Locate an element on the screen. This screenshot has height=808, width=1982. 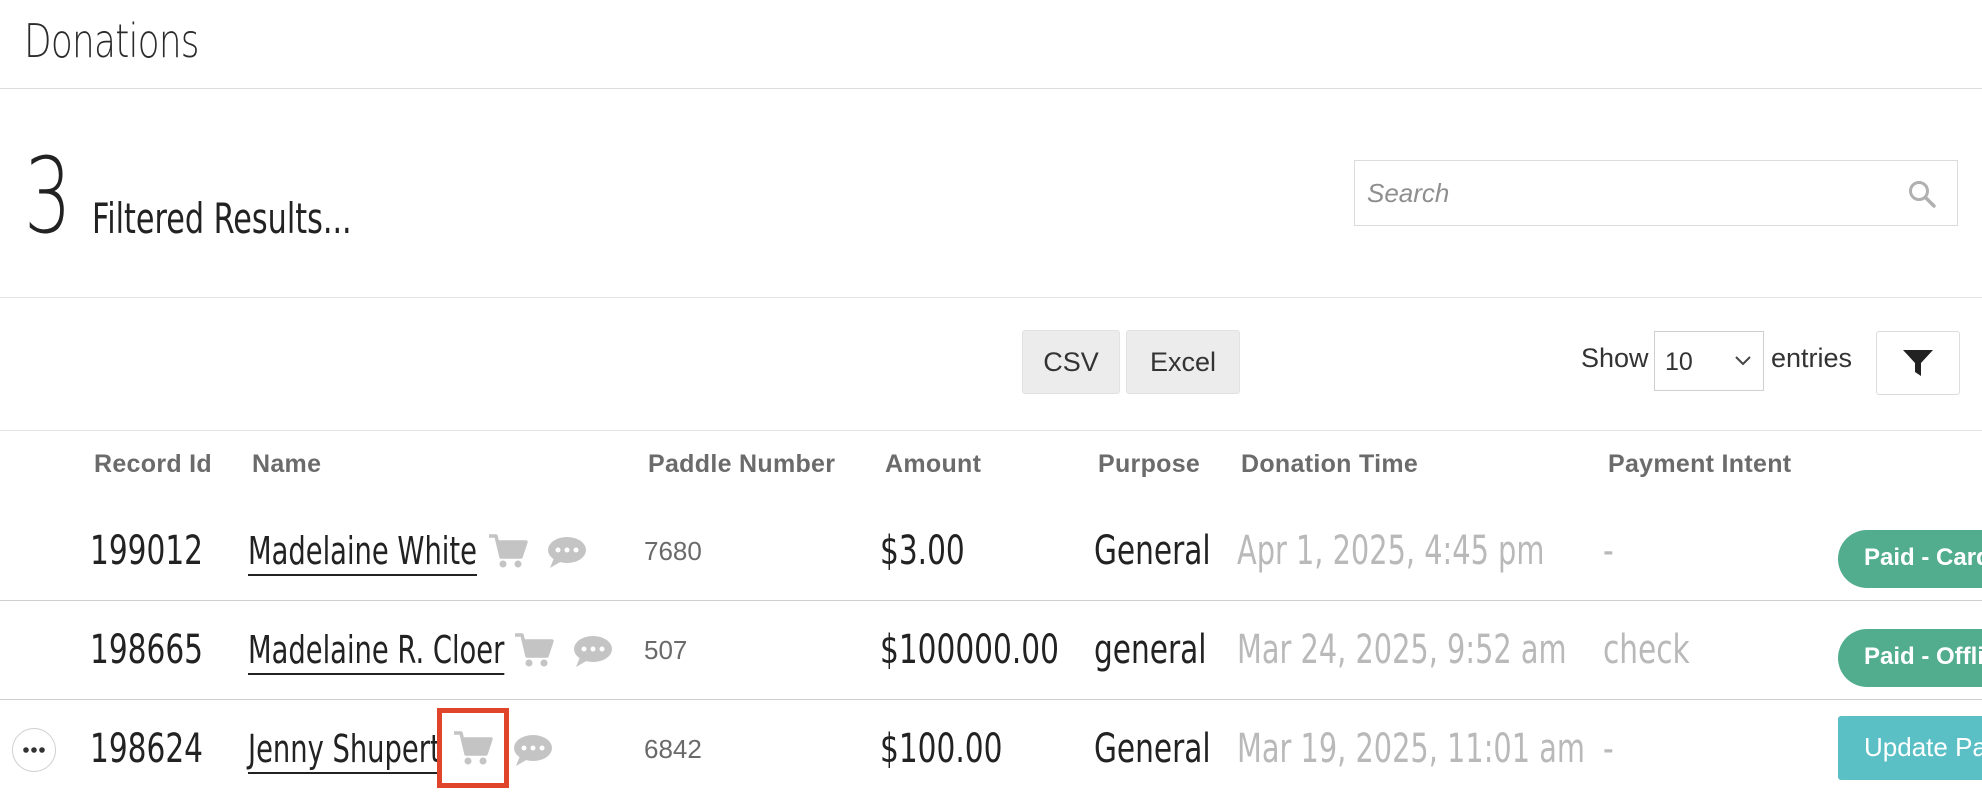
more-horizontal-icon is located at coordinates (34, 750).